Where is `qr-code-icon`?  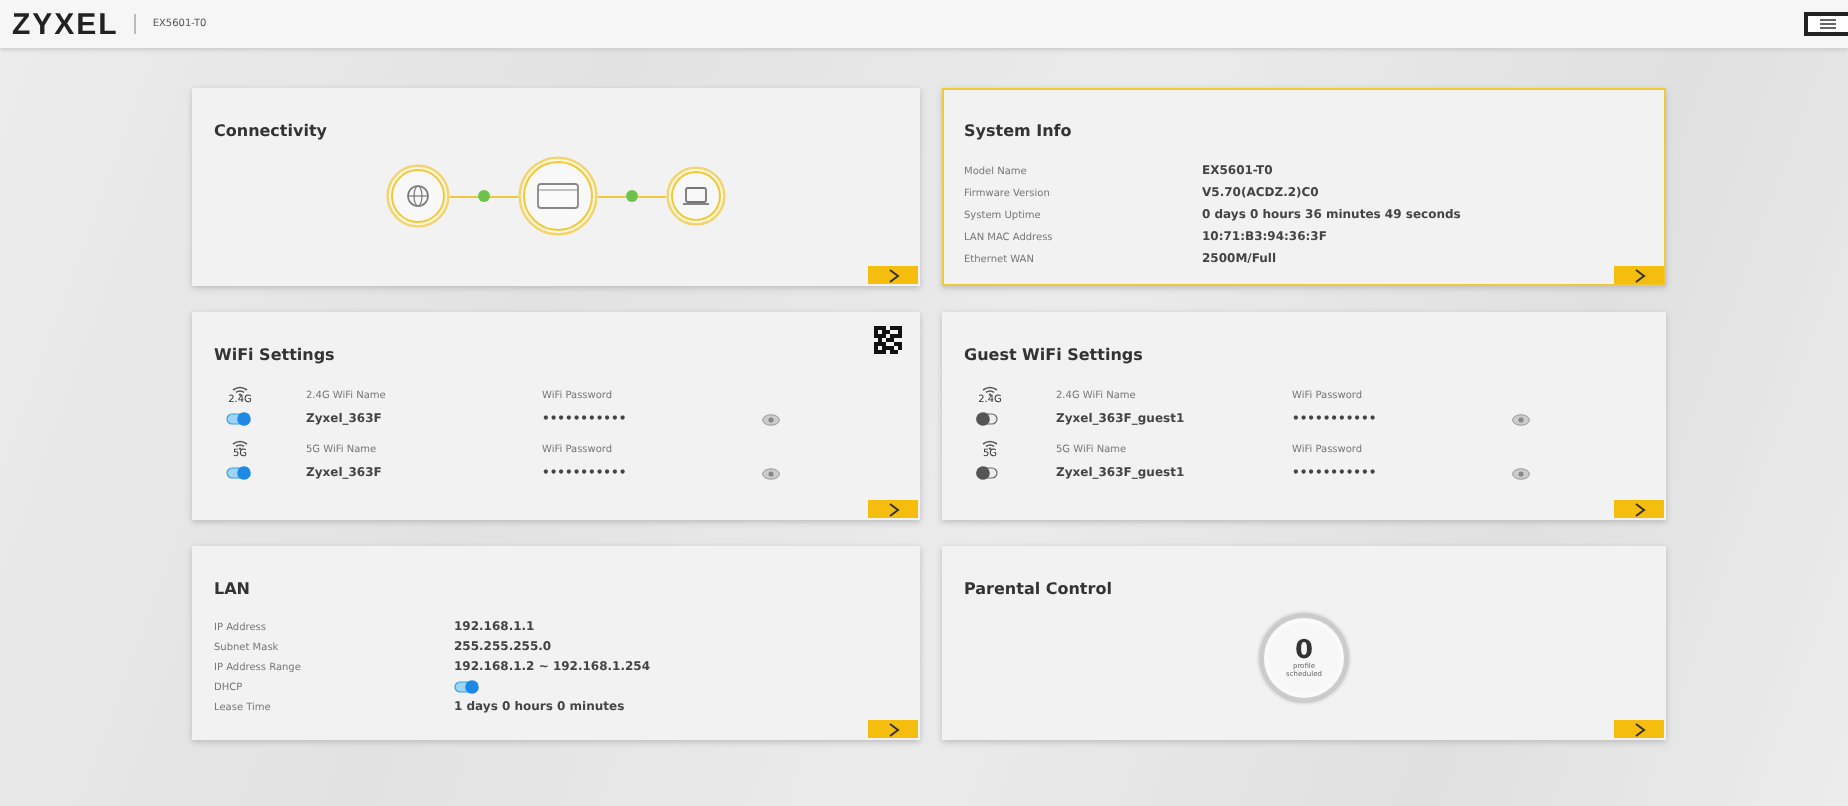 qr-code-icon is located at coordinates (888, 340).